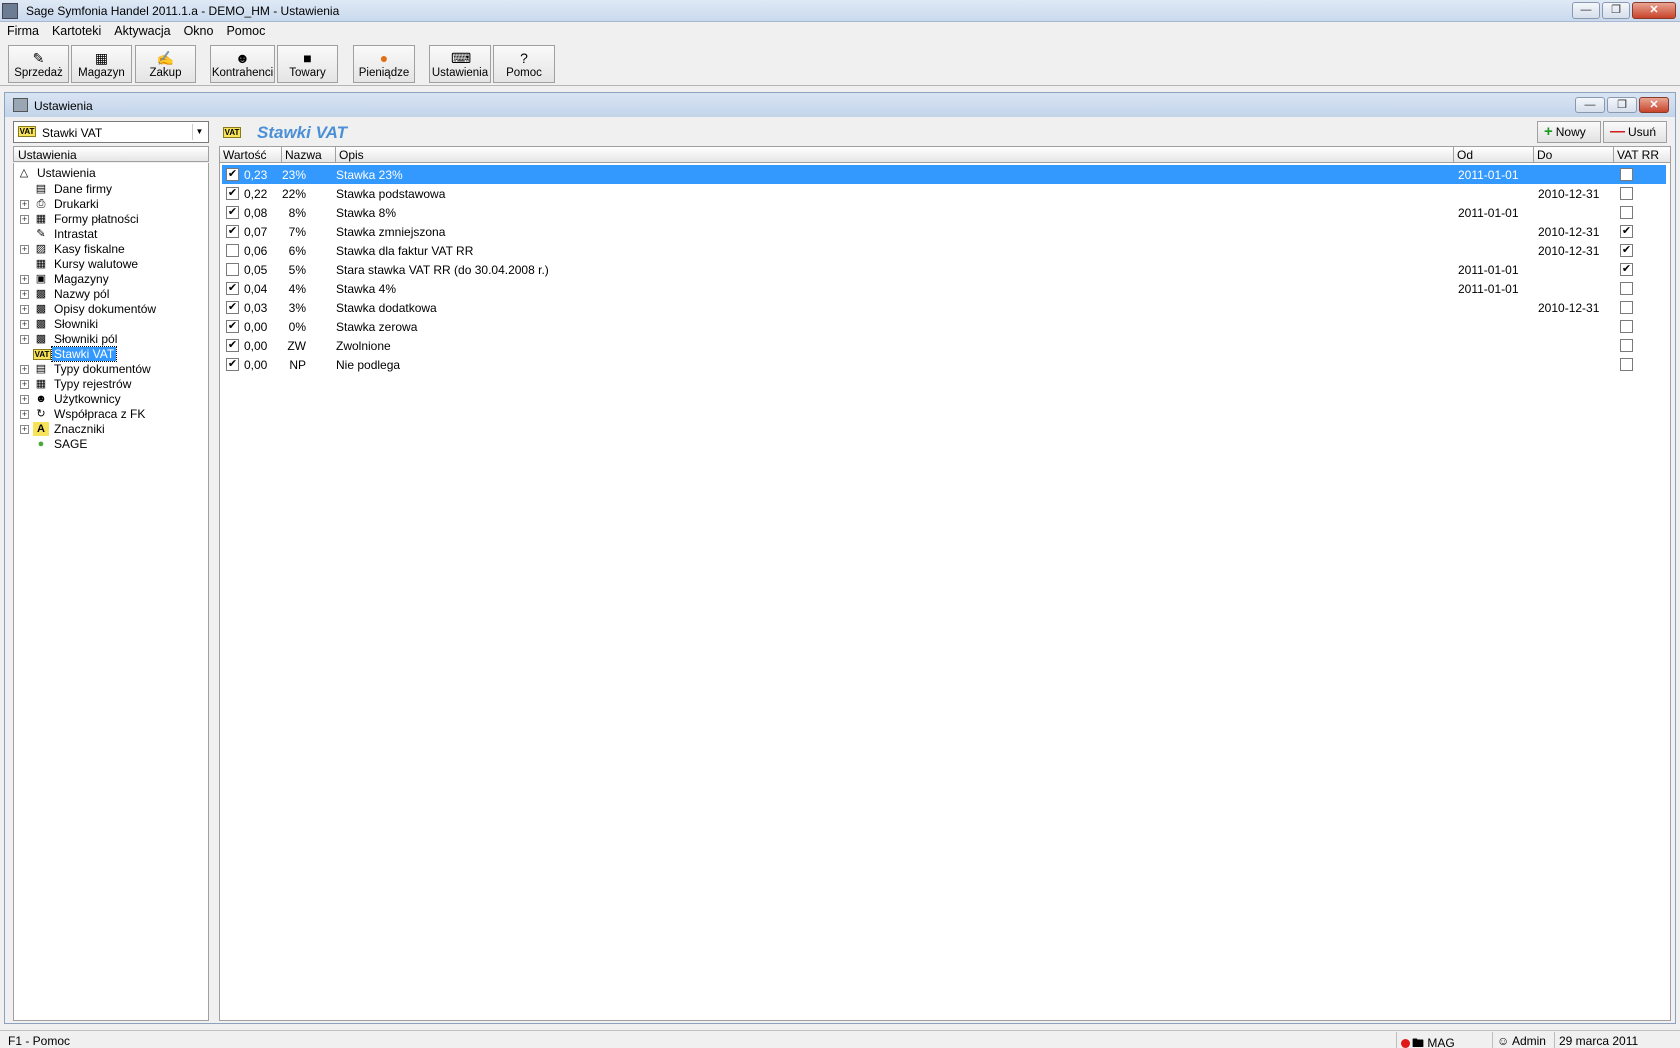 The height and width of the screenshot is (1048, 1680). I want to click on vat-icon: VAT, so click(42, 354).